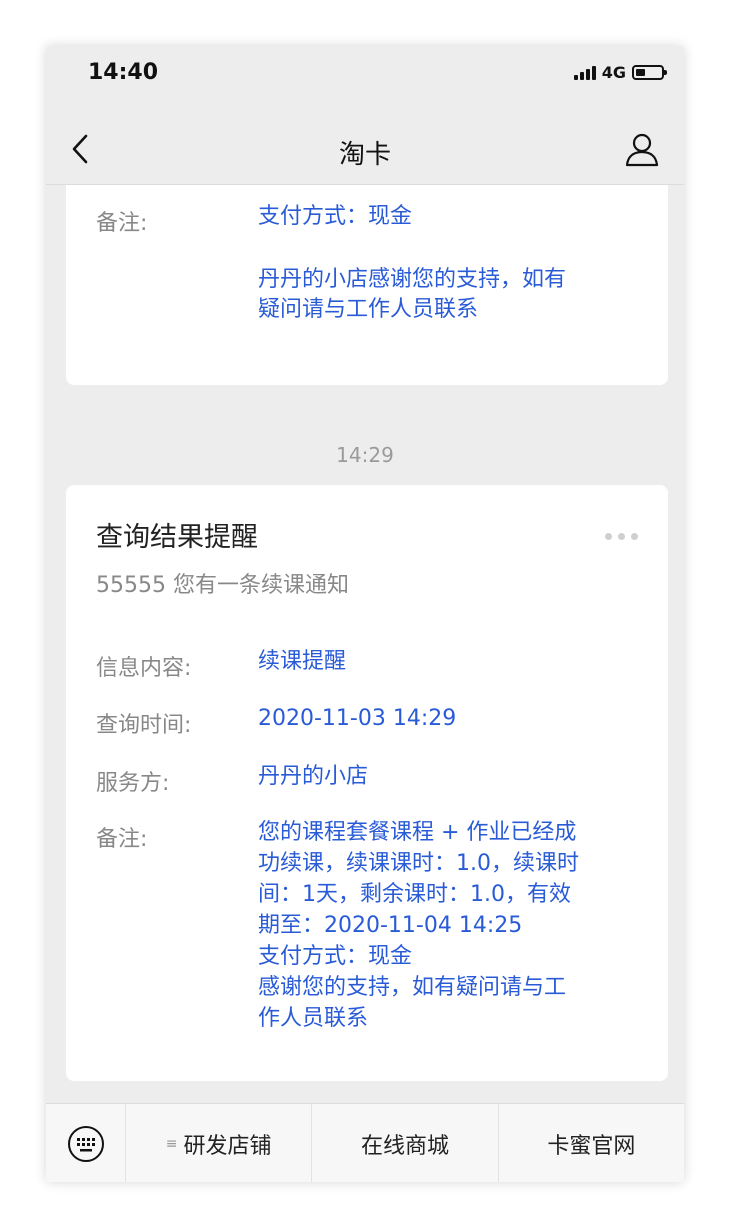 This screenshot has height=1228, width=730. I want to click on status-indicators: 4G, so click(620, 72).